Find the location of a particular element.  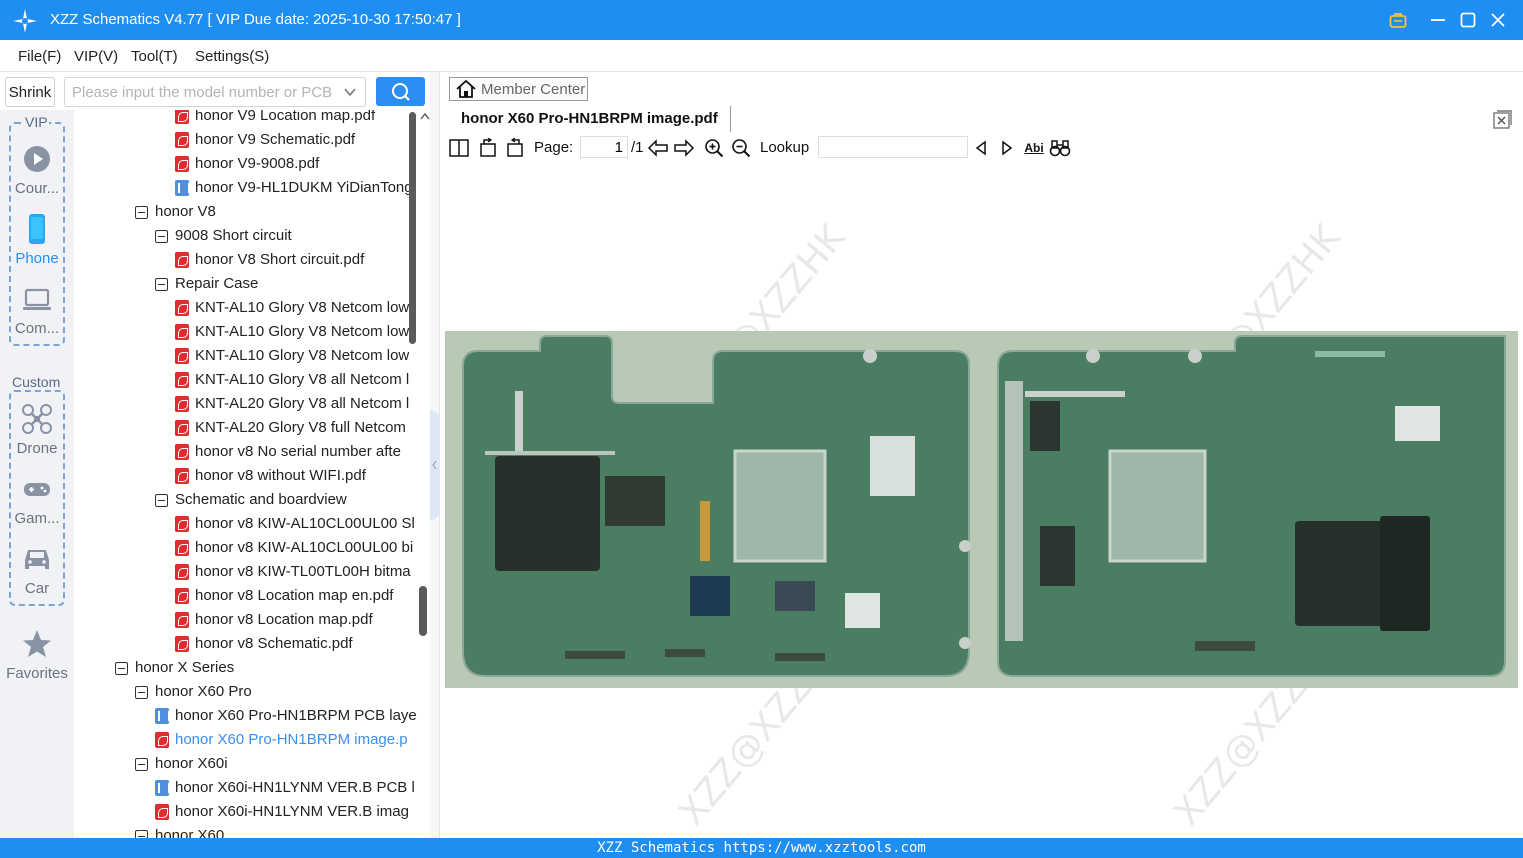

menu-bar: File(F) VIP(V) Tool(T) Settings(S) is located at coordinates (761, 56).